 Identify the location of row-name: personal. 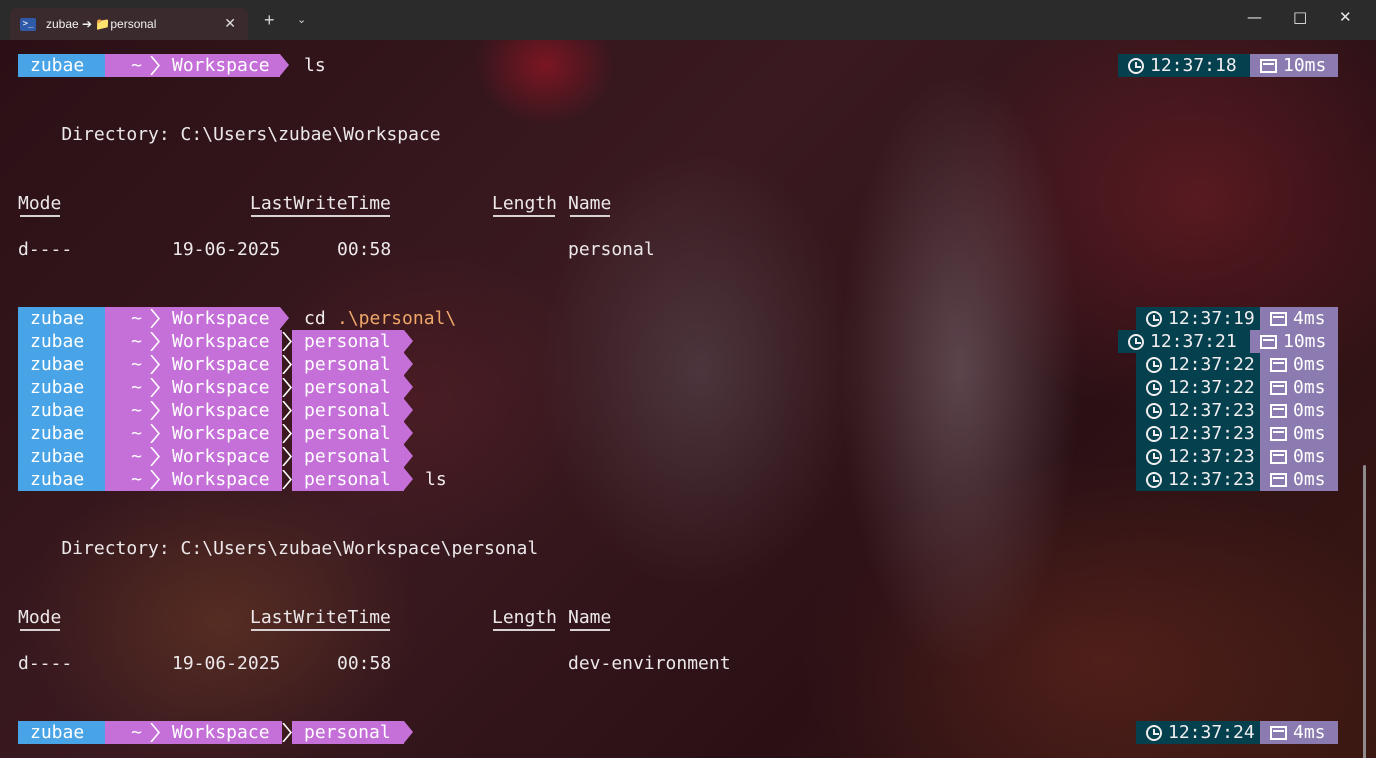
(611, 249).